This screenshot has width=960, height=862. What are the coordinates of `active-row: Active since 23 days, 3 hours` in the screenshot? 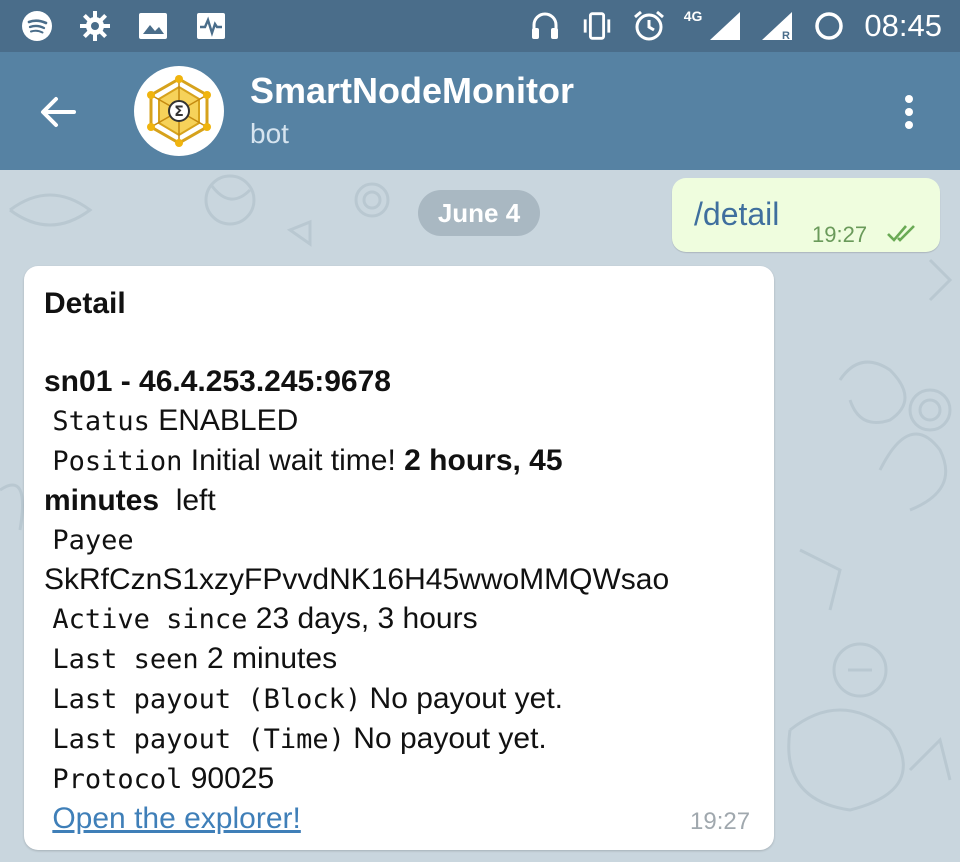 It's located at (404, 619).